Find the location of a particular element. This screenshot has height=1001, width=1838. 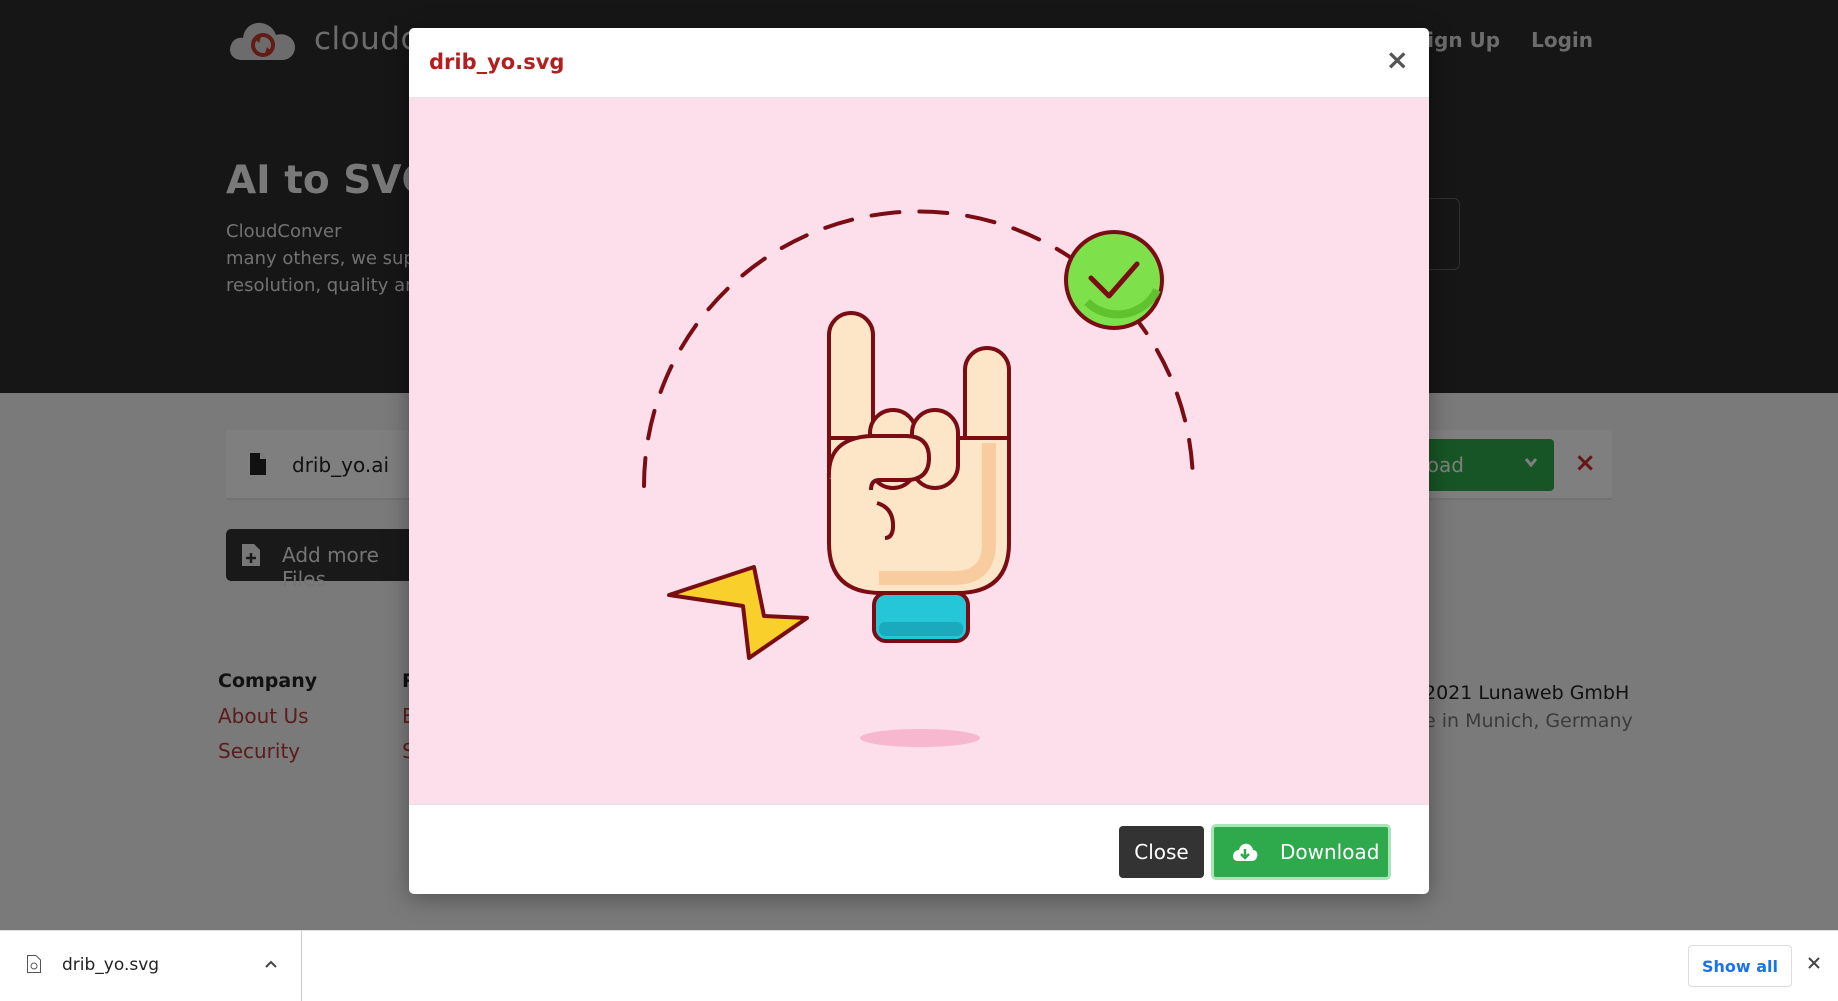

downloaded-file-item: drib_yo.svg is located at coordinates (151, 966).